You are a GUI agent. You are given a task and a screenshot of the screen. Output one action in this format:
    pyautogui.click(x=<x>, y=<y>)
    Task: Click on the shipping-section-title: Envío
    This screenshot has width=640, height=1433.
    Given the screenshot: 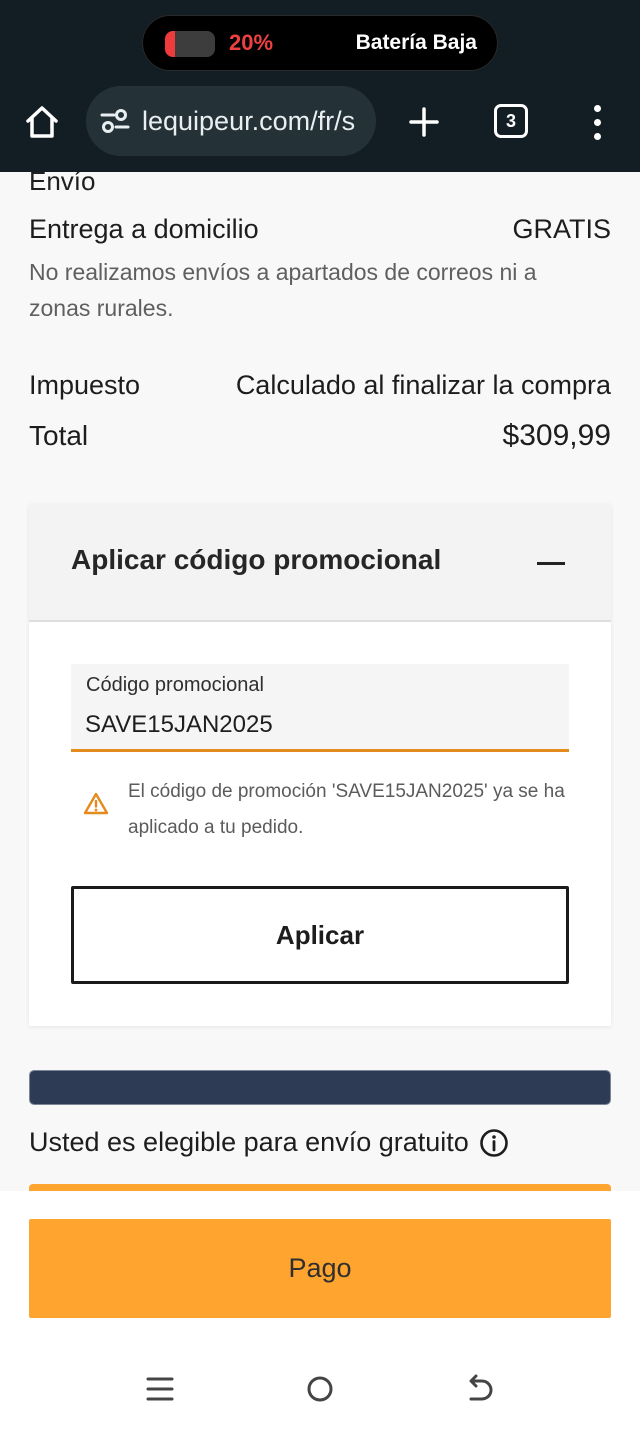 What is the action you would take?
    pyautogui.click(x=62, y=184)
    